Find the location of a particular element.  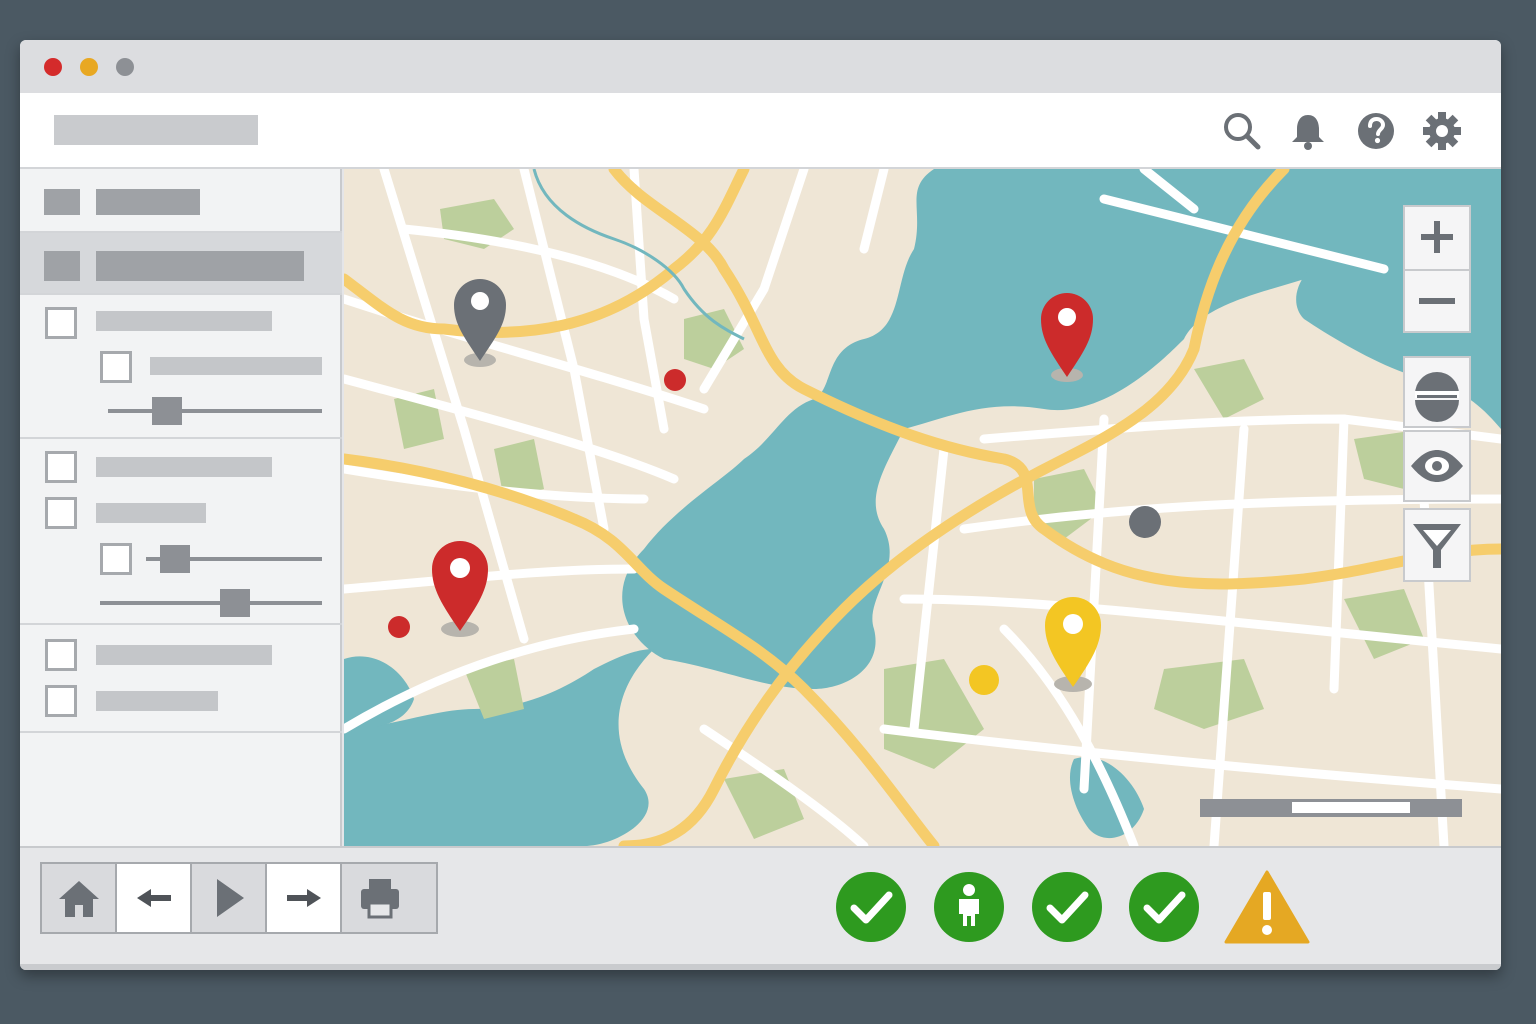

play-button is located at coordinates (229, 898).